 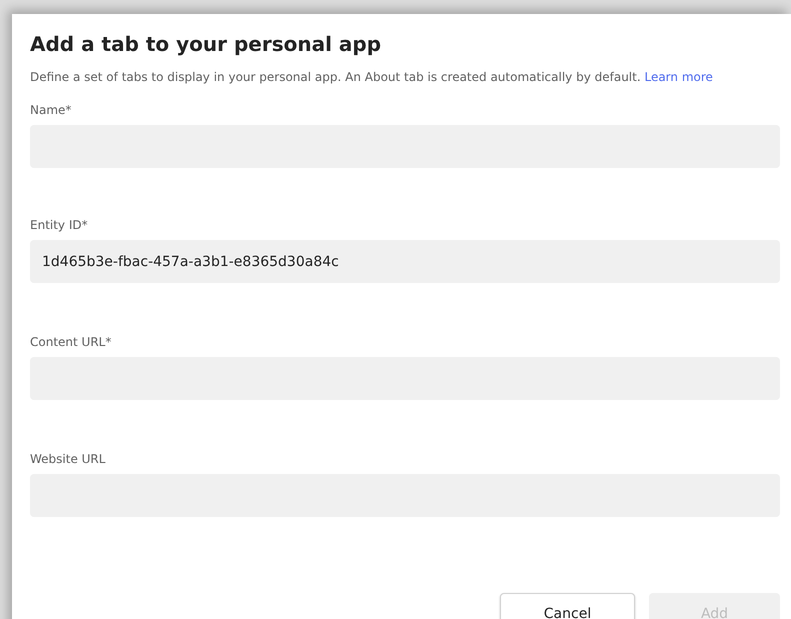 What do you see at coordinates (68, 459) in the screenshot?
I see `field-label: Website URL` at bounding box center [68, 459].